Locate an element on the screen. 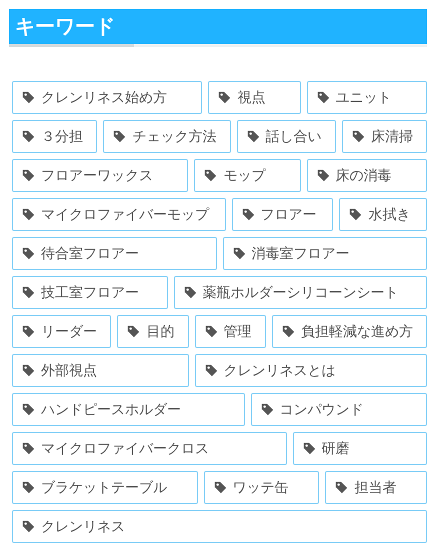 This screenshot has height=559, width=436. keyword-tag: 床清掃 is located at coordinates (384, 136).